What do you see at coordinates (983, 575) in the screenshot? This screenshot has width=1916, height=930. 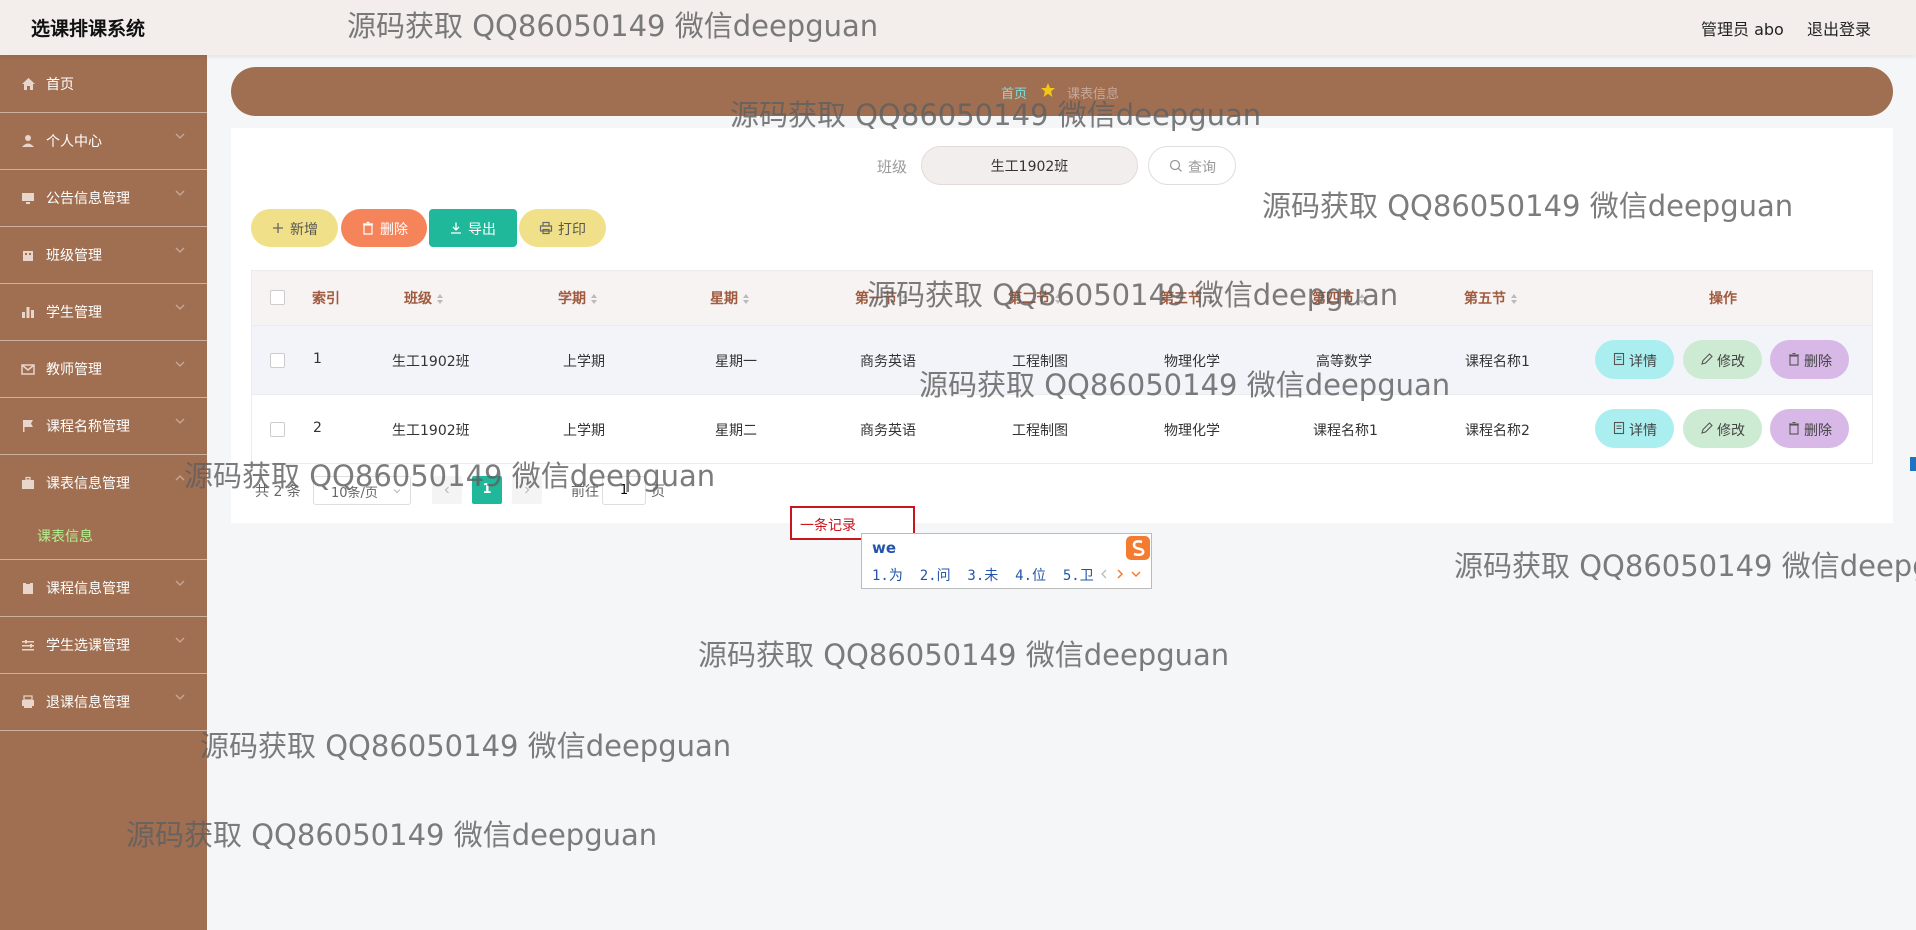 I see `ime-candidates: 1.为 2.问 3.未 4.位 5.卫` at bounding box center [983, 575].